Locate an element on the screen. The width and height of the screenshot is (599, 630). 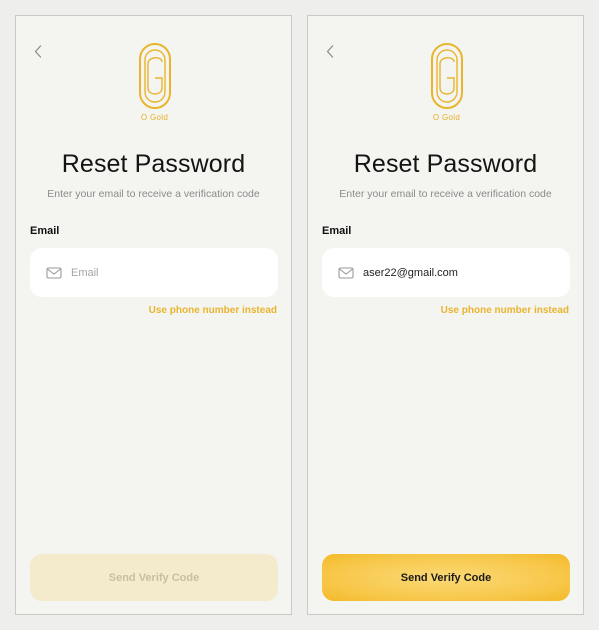
email-placeholder: Email is located at coordinates (85, 272).